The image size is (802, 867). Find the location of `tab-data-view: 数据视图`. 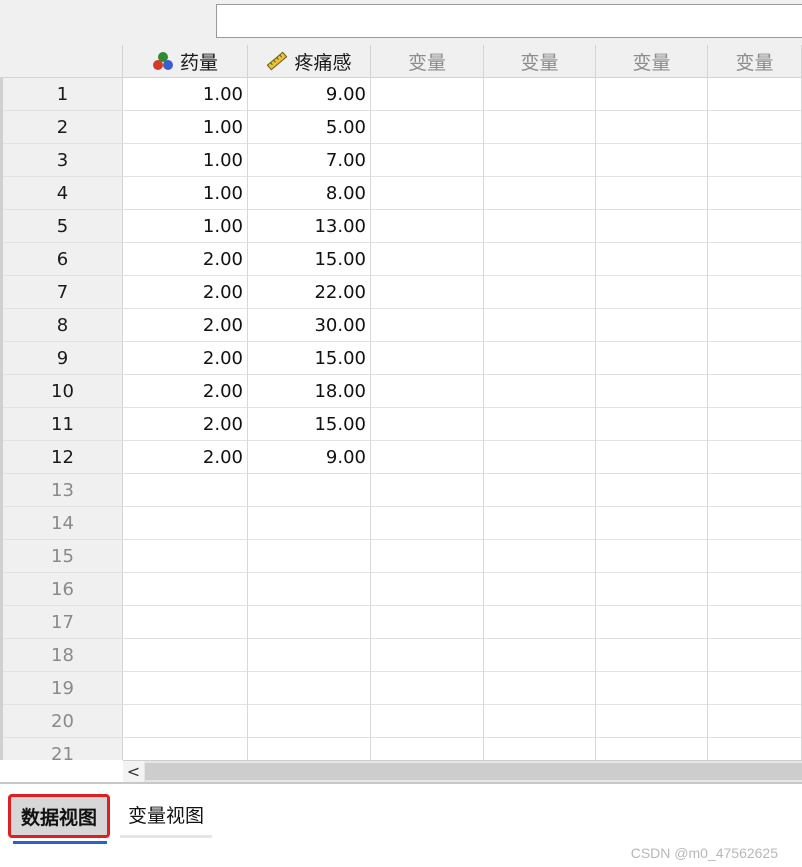

tab-data-view: 数据视图 is located at coordinates (59, 816).